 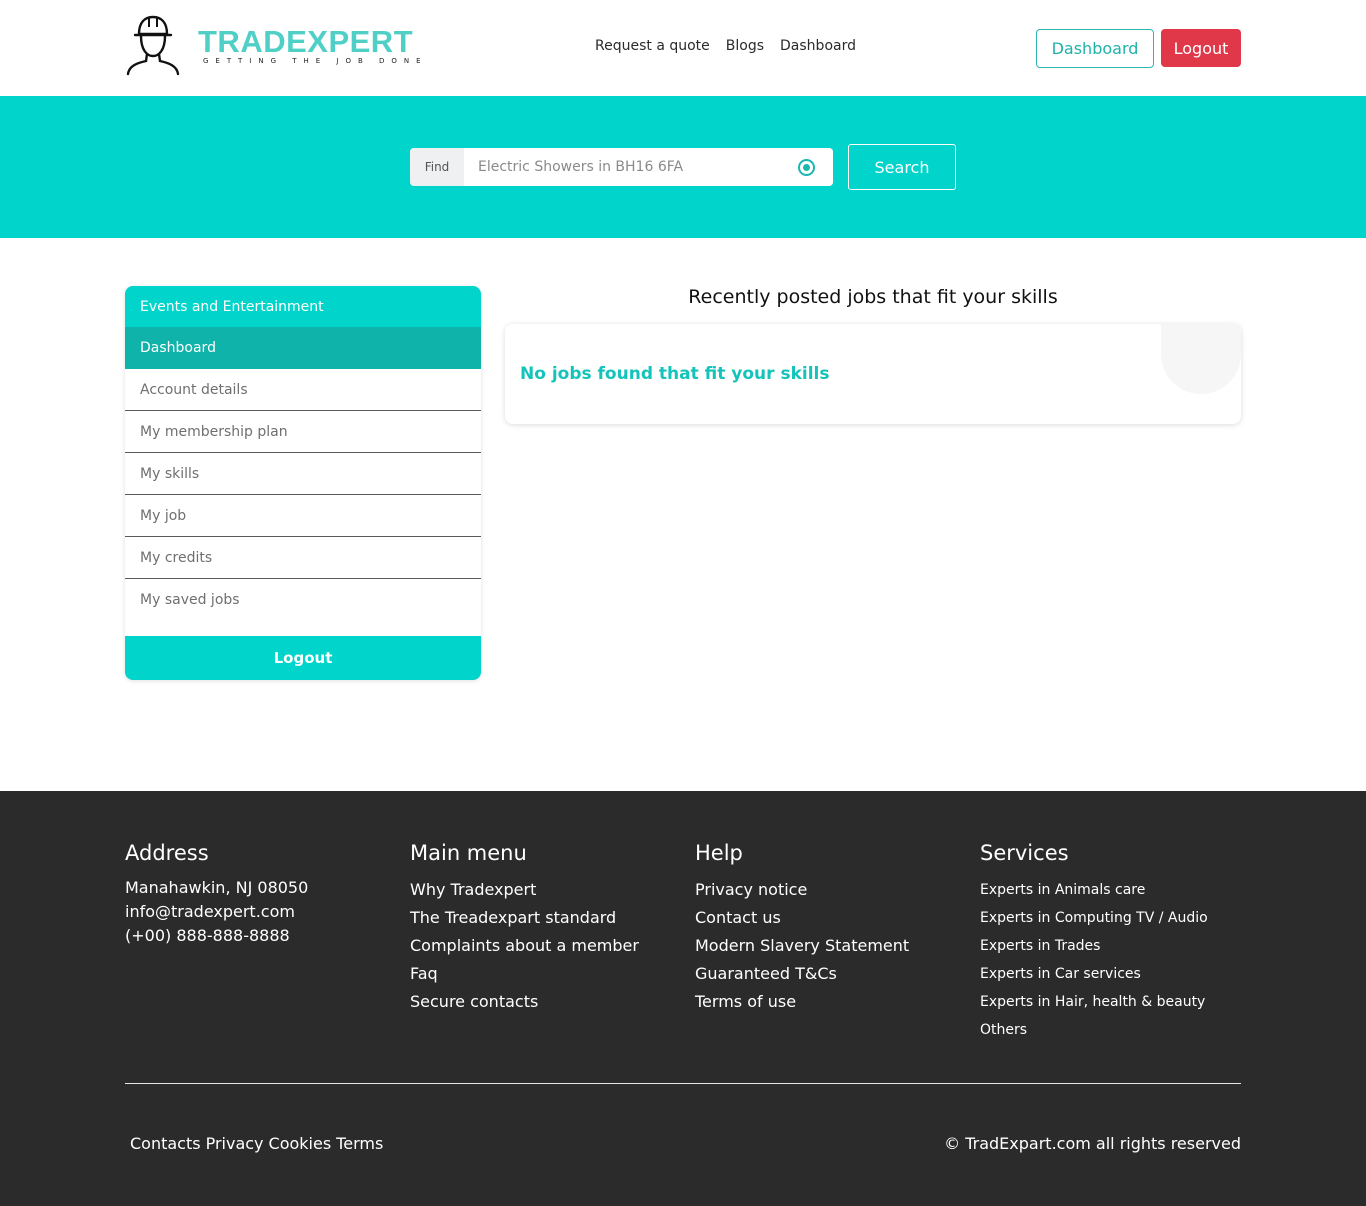 I want to click on nav-request-quote: Request a quote, so click(x=652, y=46).